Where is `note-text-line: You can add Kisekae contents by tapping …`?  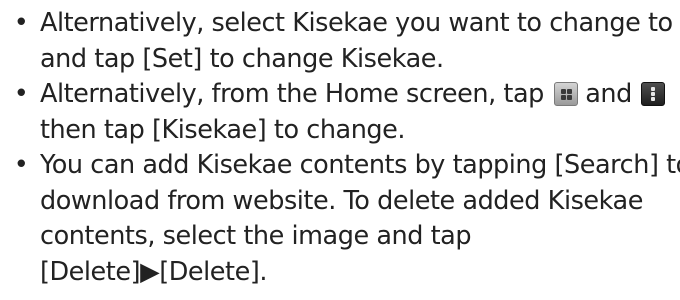
note-text-line: You can add Kisekae contents by tapping … is located at coordinates (360, 165).